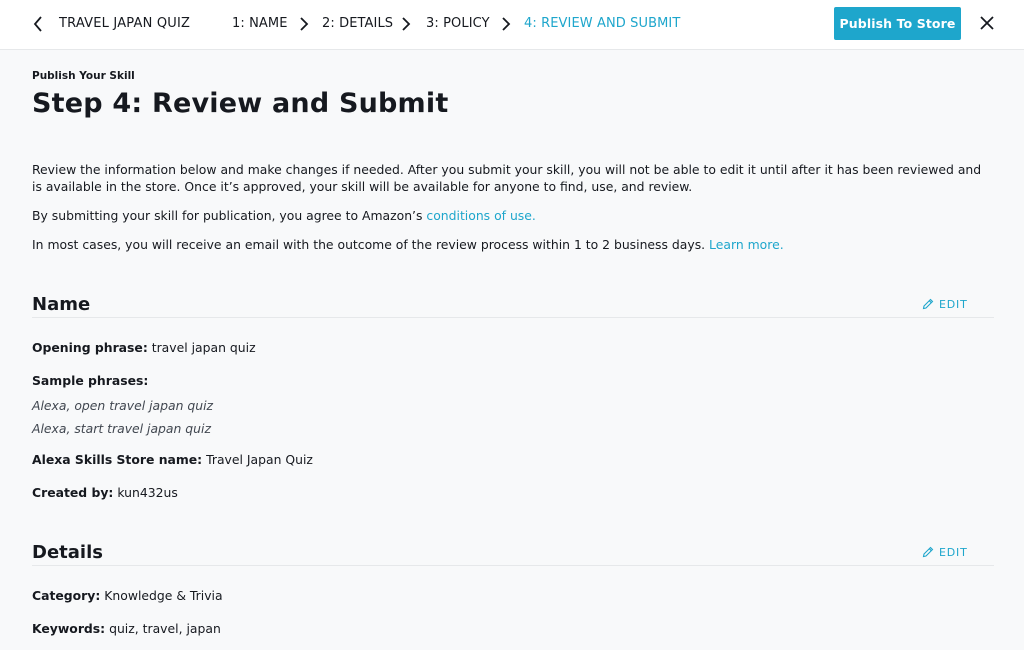  I want to click on keywords-field: Keywords: quiz, travel, japan, so click(126, 628).